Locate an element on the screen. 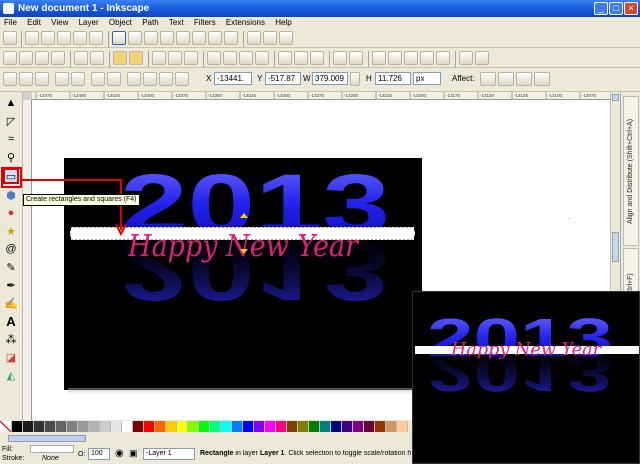 This screenshot has height=464, width=640. spray-tool-icon: ⁂ is located at coordinates (11, 339).